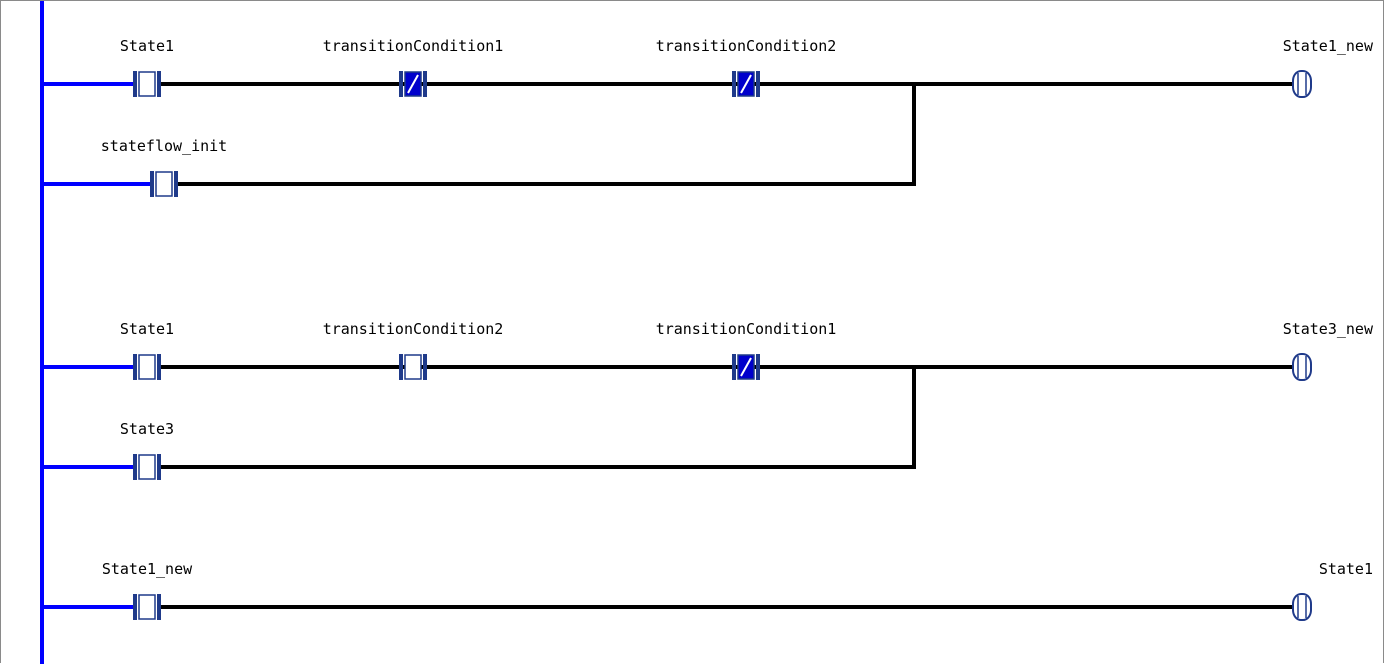 The height and width of the screenshot is (664, 1384). Describe the element at coordinates (1328, 67) in the screenshot. I see `coil-state1-new: State1_new` at that location.